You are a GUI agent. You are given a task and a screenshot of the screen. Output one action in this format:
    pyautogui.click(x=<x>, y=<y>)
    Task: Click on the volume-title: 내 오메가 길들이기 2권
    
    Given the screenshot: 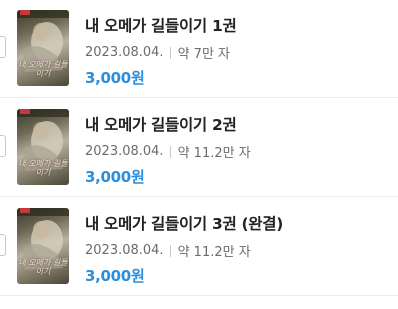 What is the action you would take?
    pyautogui.click(x=161, y=124)
    